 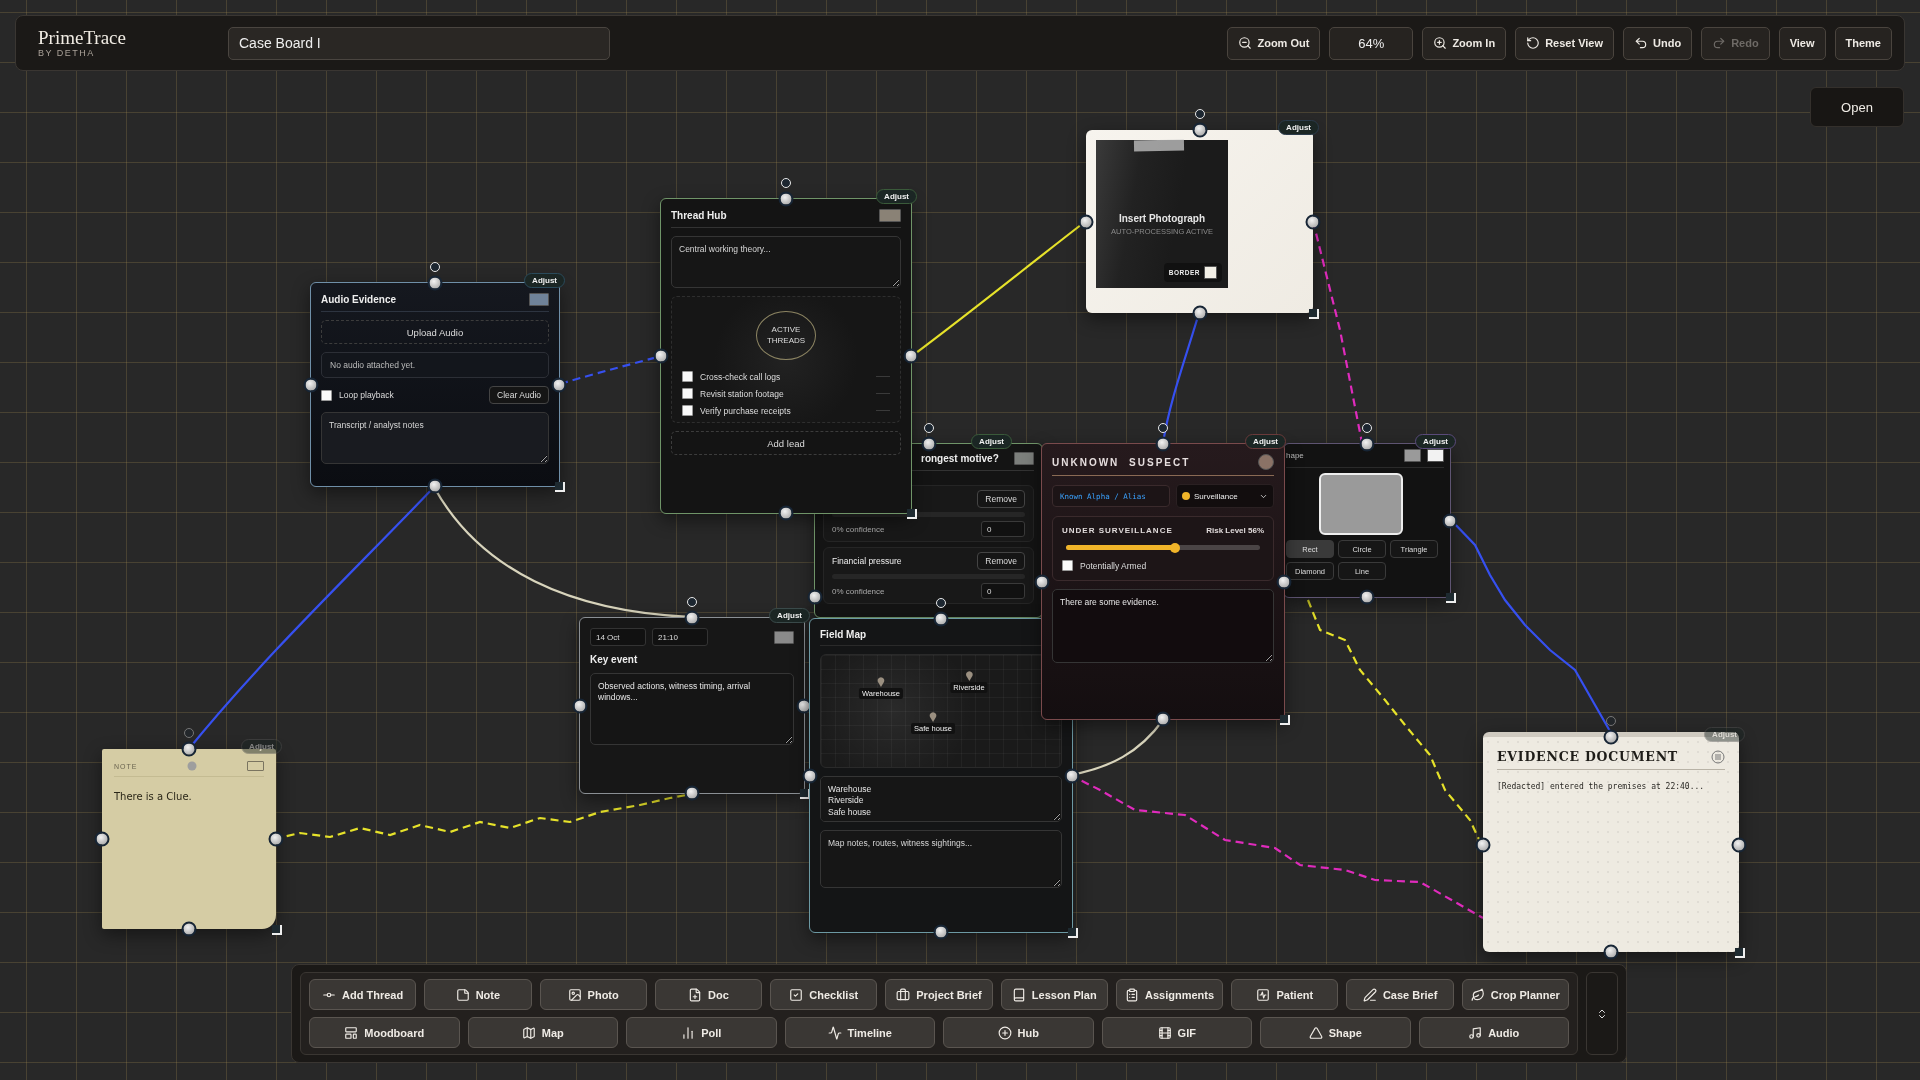 I want to click on add-node-button: Map, so click(x=542, y=1032).